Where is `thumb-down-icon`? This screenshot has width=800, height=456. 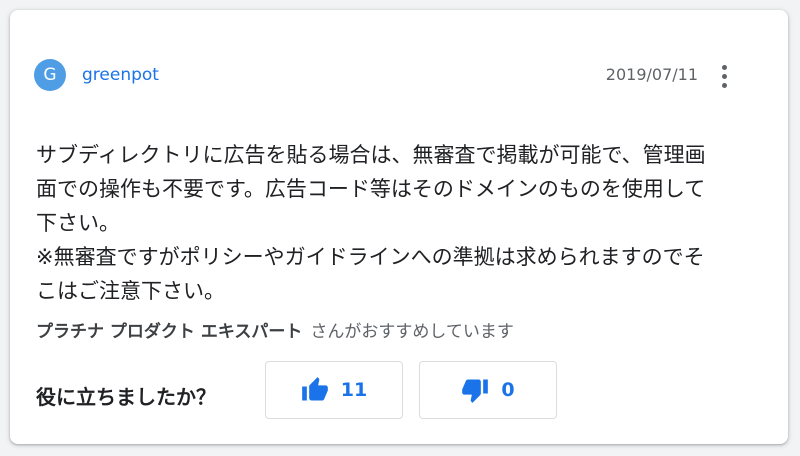 thumb-down-icon is located at coordinates (475, 391).